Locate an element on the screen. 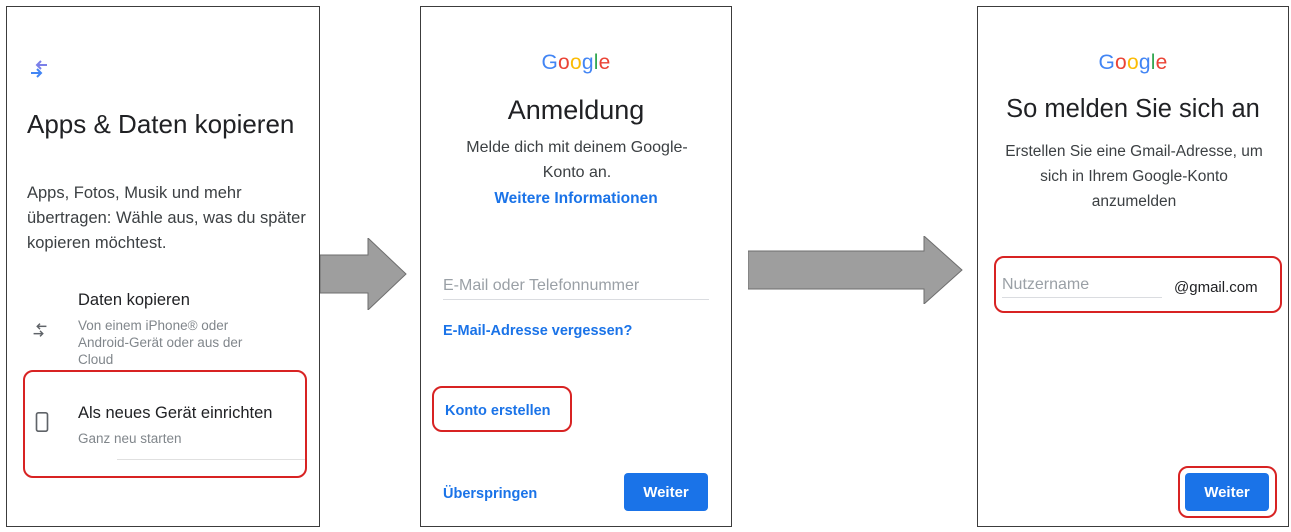 The image size is (1291, 532). username-input is located at coordinates (1082, 285).